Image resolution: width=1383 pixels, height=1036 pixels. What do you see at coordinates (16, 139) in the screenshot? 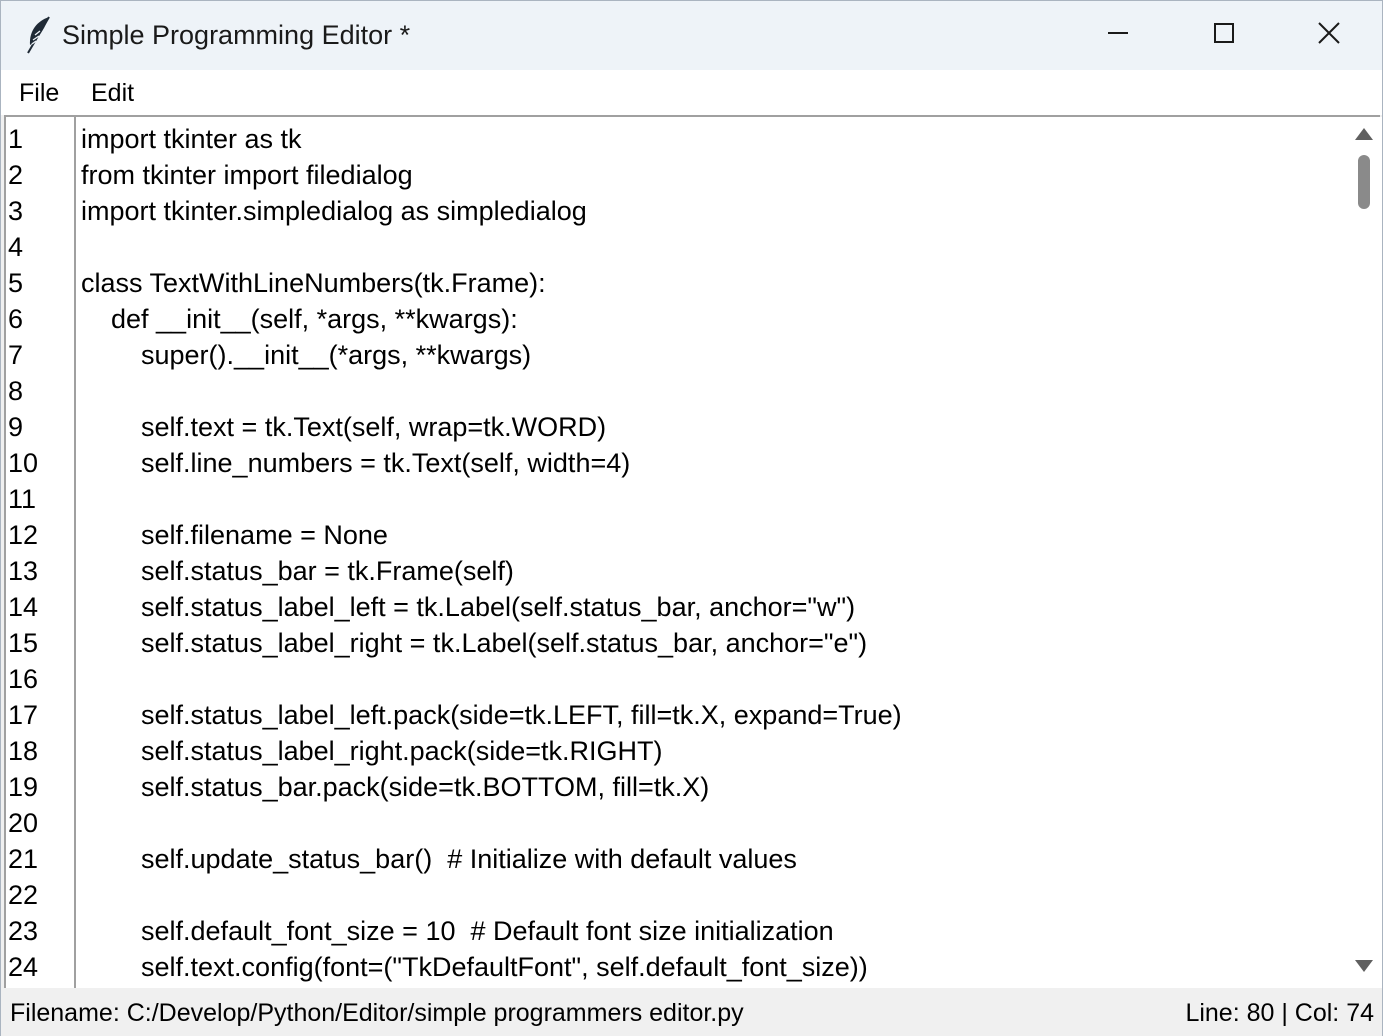
I see `line-number: 1` at bounding box center [16, 139].